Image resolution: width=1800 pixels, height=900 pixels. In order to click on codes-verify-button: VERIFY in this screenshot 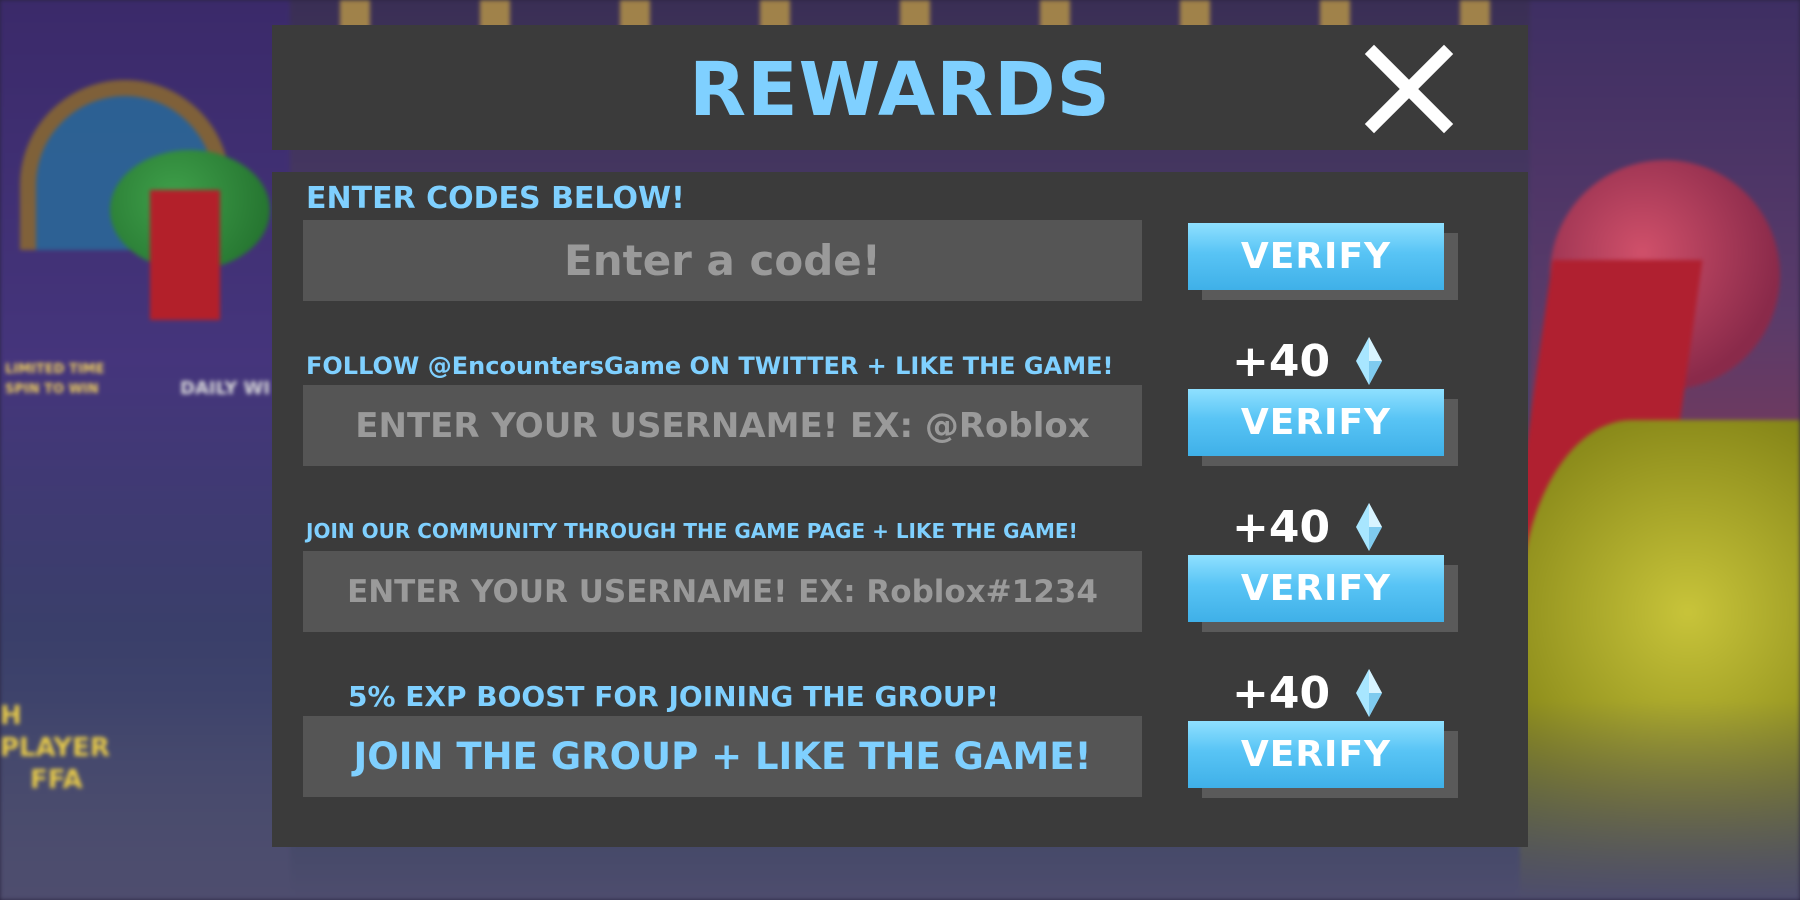, I will do `click(1316, 256)`.